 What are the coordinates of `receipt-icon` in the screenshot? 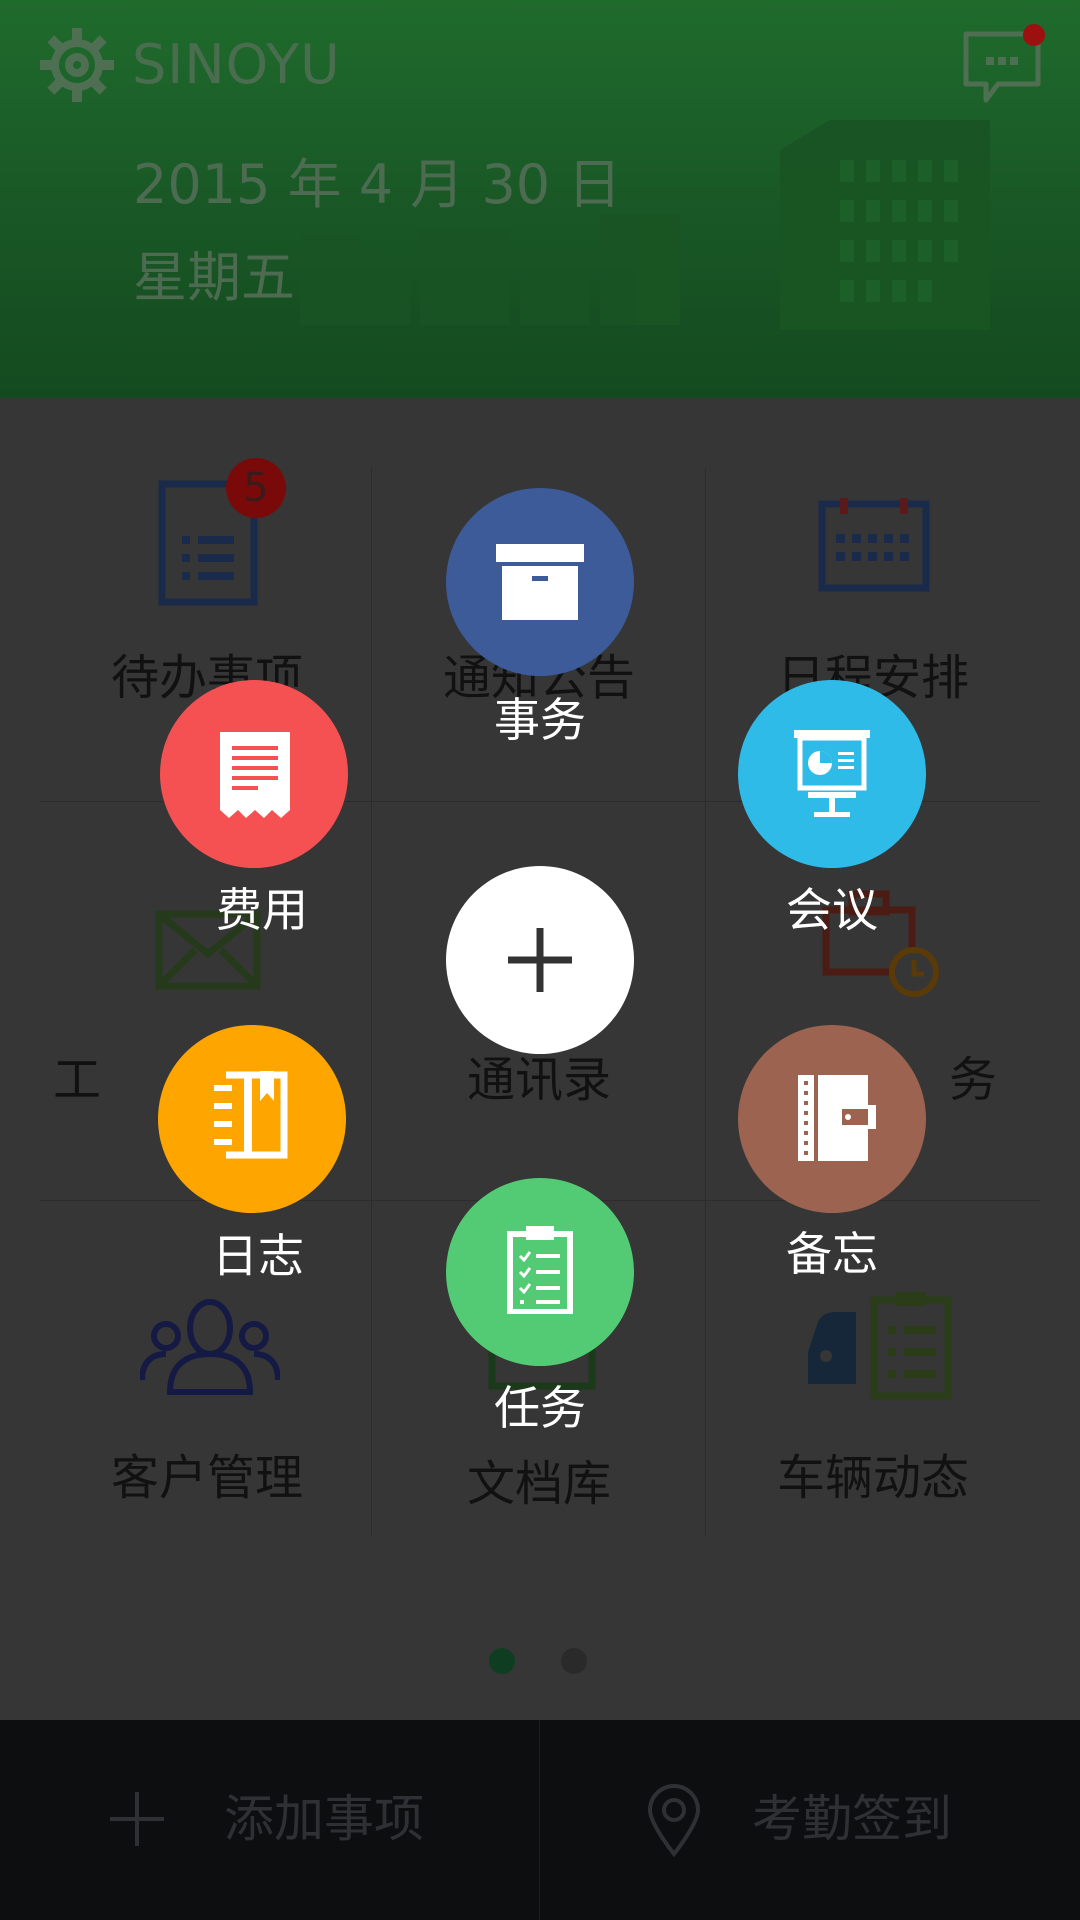 It's located at (255, 775).